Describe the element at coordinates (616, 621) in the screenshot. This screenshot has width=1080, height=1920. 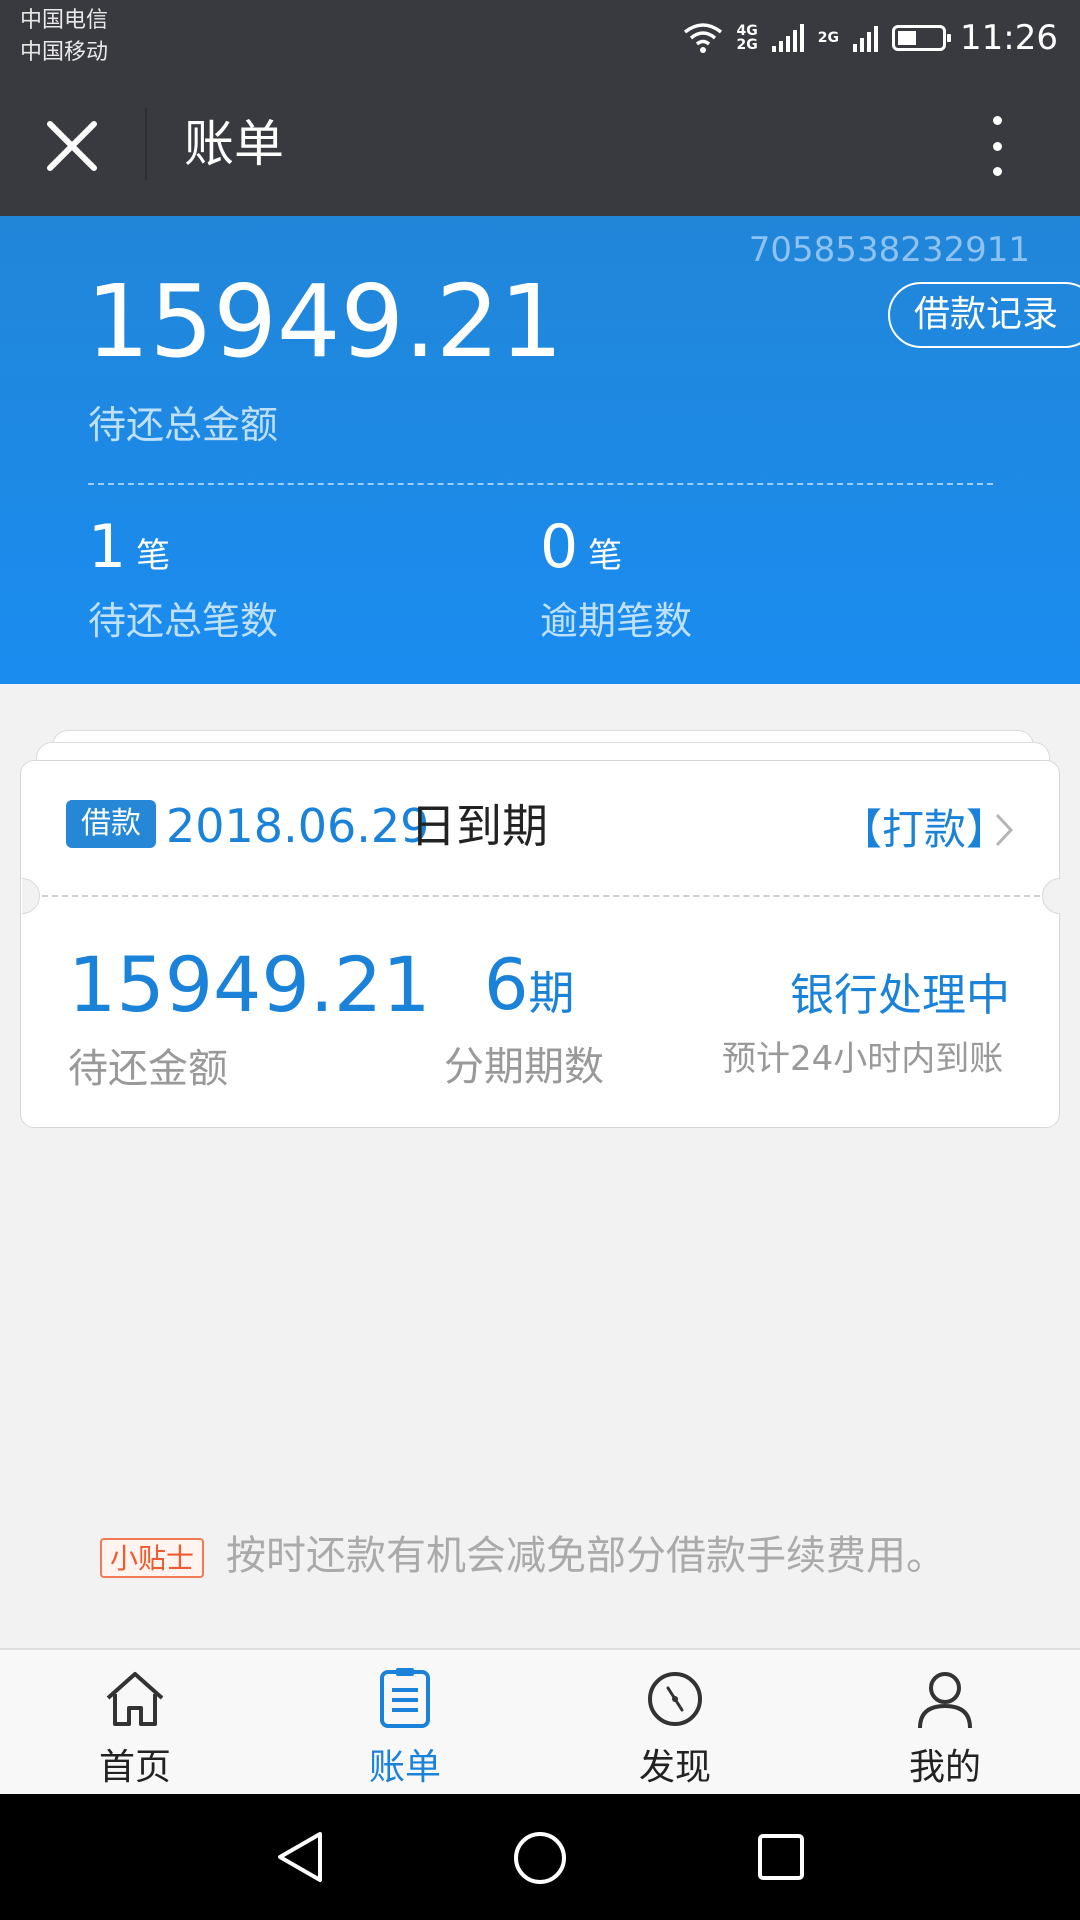
I see `overdue-count-label: 逾期笔数` at that location.